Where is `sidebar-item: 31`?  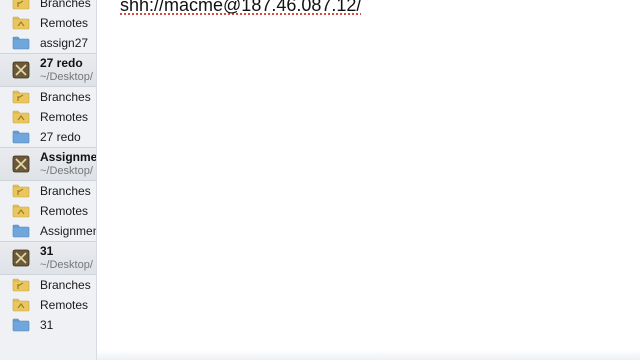 sidebar-item: 31 is located at coordinates (48, 325).